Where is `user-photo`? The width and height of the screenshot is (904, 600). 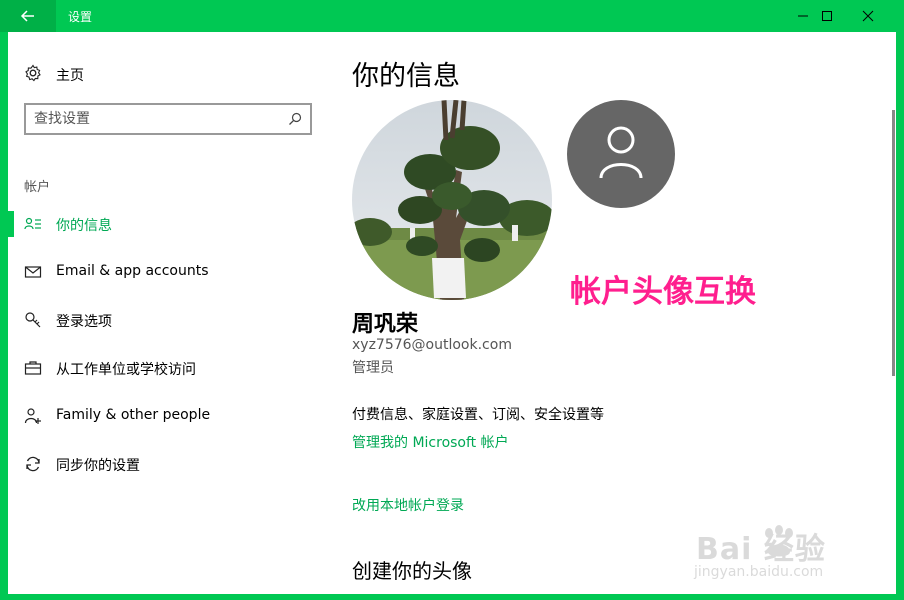 user-photo is located at coordinates (452, 200).